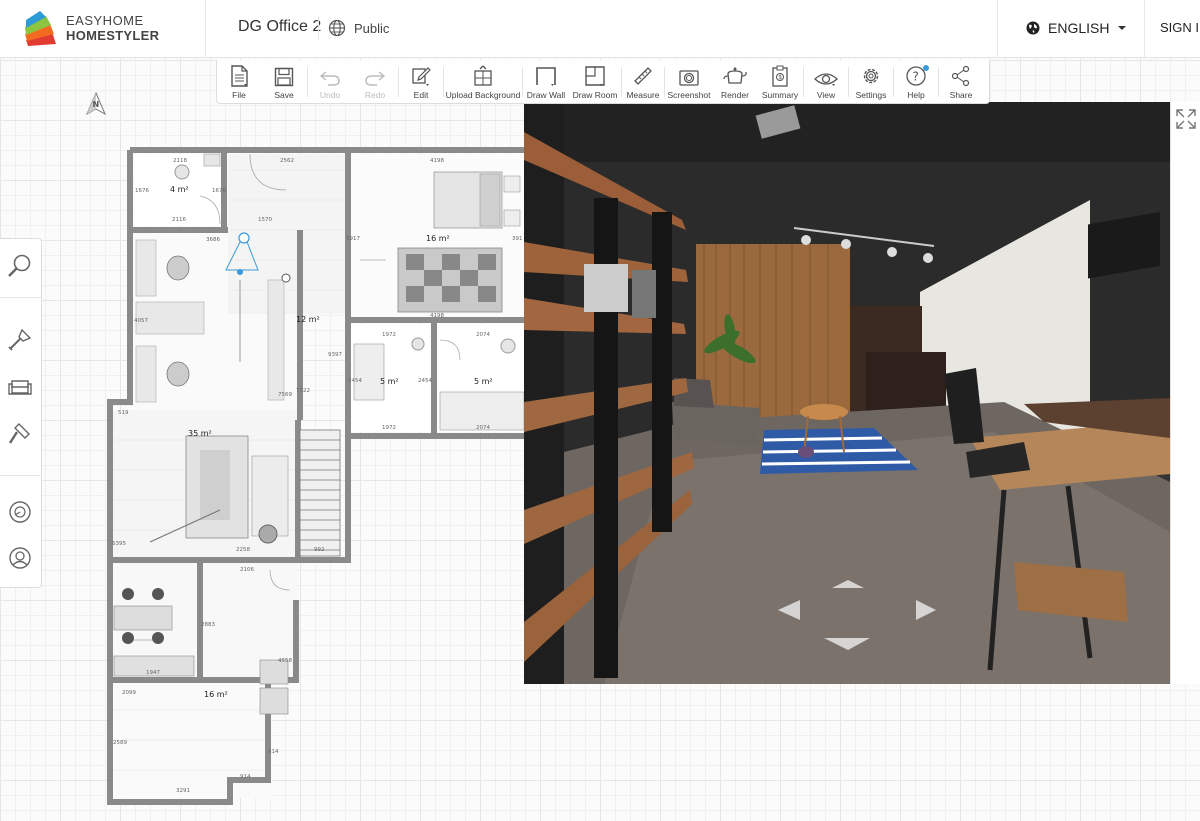  I want to click on draw-wall-button: Draw Wall, so click(546, 82).